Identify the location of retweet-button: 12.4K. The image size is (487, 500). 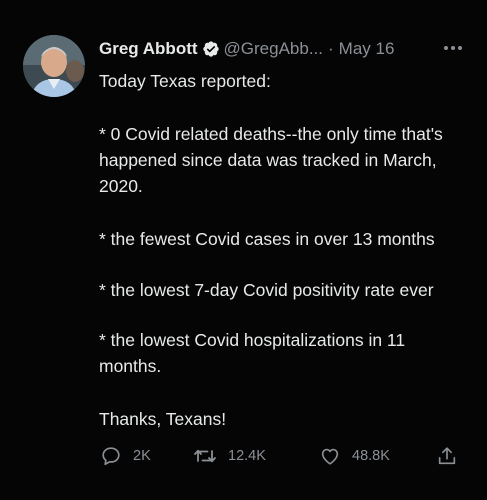
(229, 456).